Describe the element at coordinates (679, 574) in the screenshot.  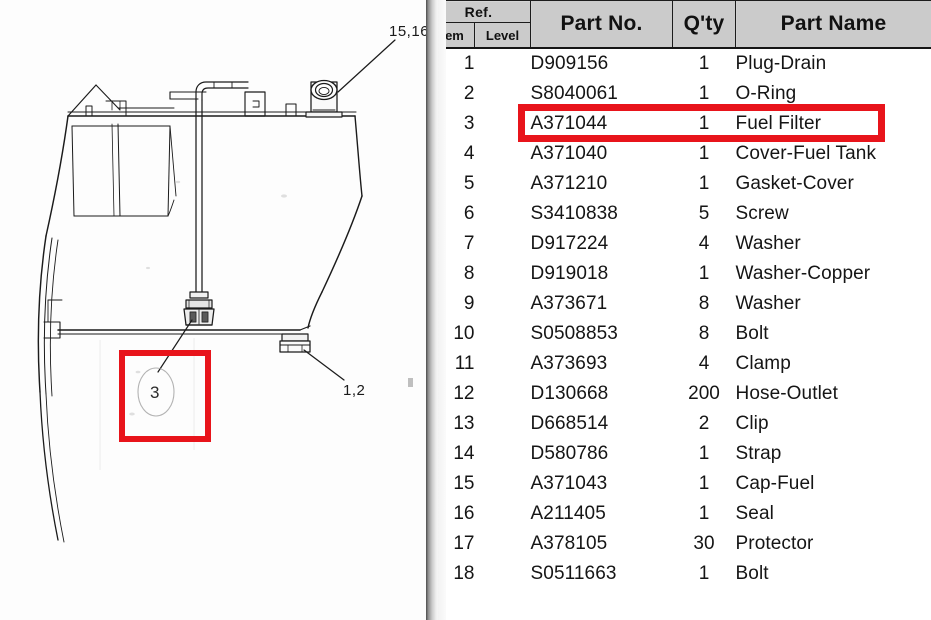
I see `table-row: 18 S0511663 1 Bolt` at that location.